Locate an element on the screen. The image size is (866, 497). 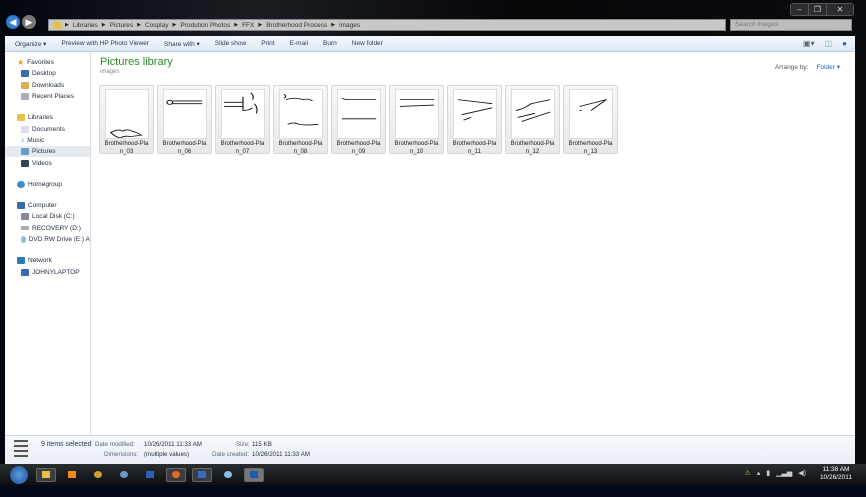
arrange-dropdown: Folder ▾ is located at coordinates (829, 67).